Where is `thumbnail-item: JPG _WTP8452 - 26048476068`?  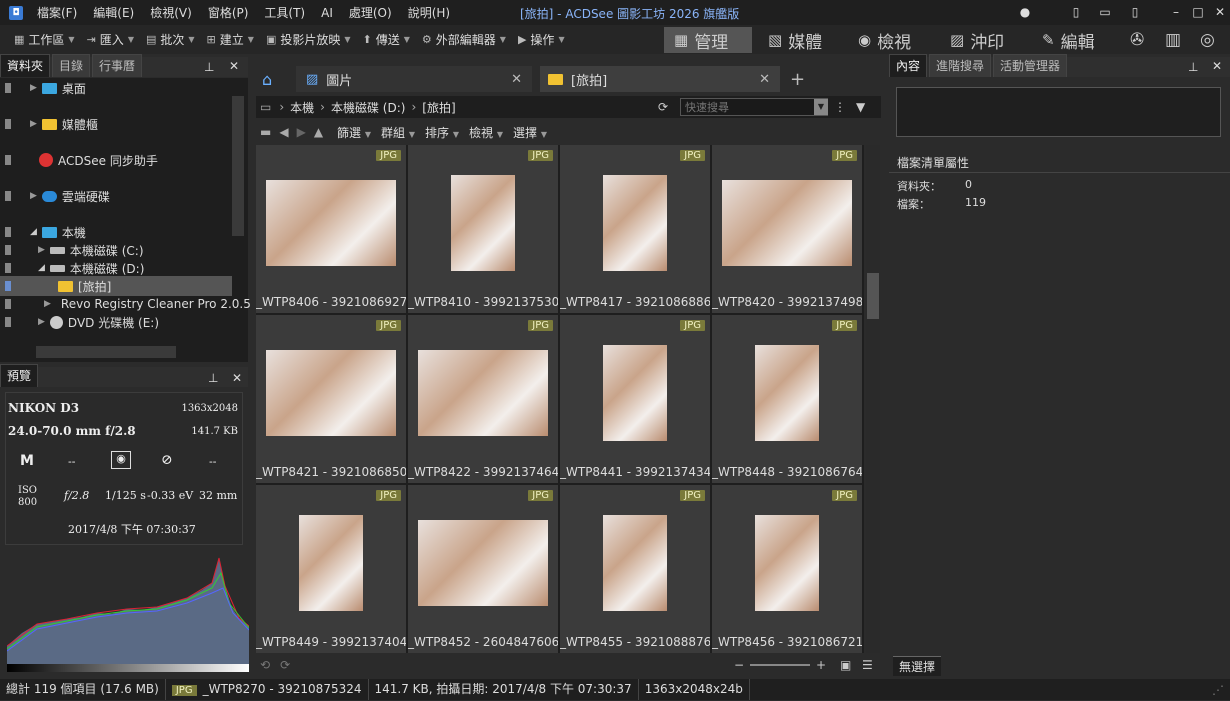 thumbnail-item: JPG _WTP8452 - 26048476068 is located at coordinates (483, 569).